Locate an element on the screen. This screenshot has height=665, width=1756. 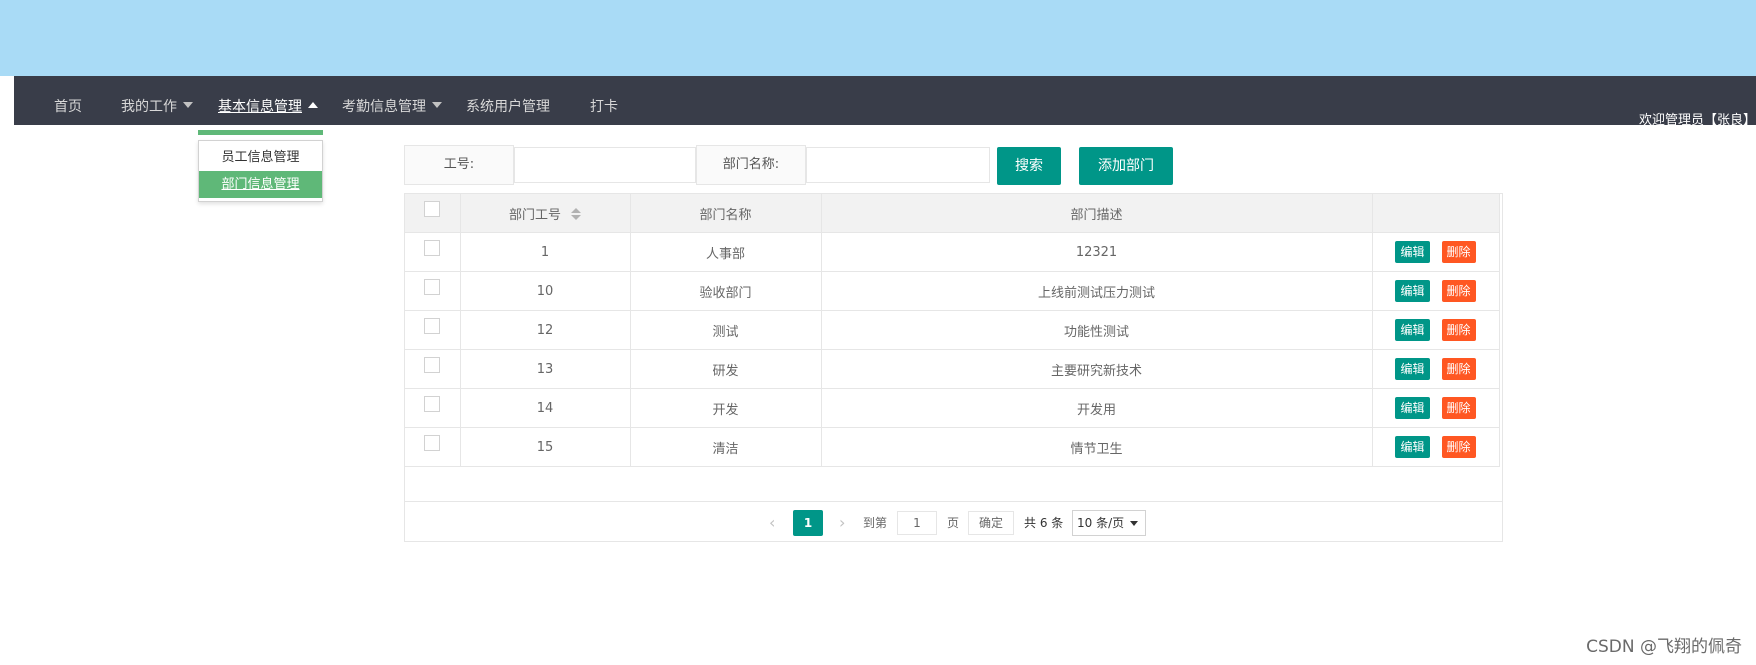
header-dept-id: 部门工号 is located at coordinates (545, 213).